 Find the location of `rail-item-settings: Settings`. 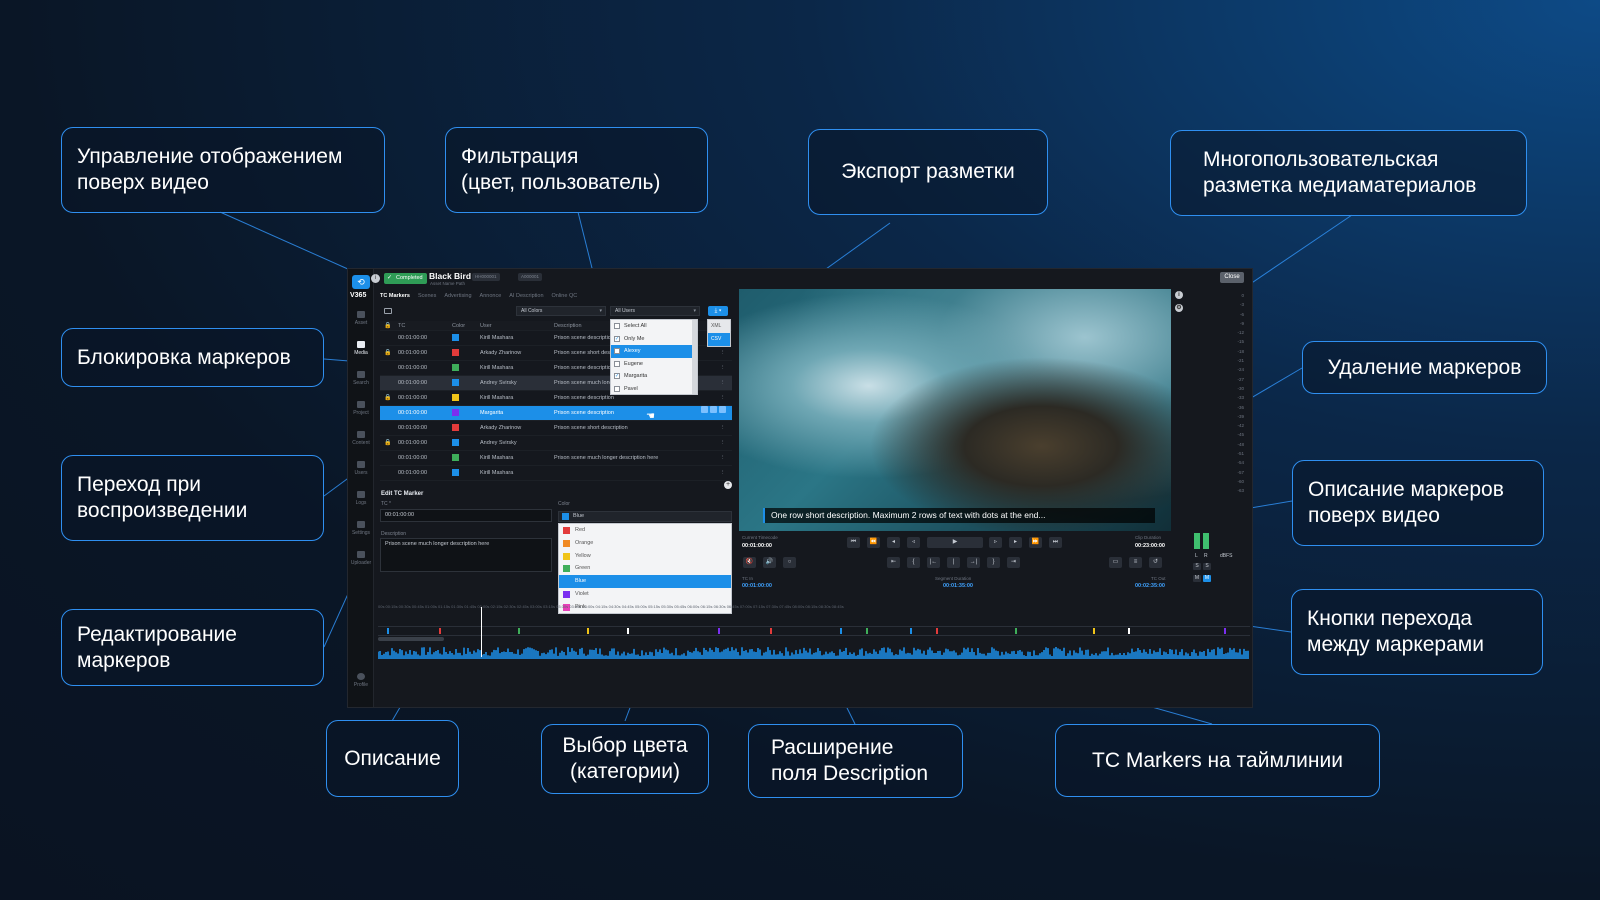

rail-item-settings: Settings is located at coordinates (361, 528).